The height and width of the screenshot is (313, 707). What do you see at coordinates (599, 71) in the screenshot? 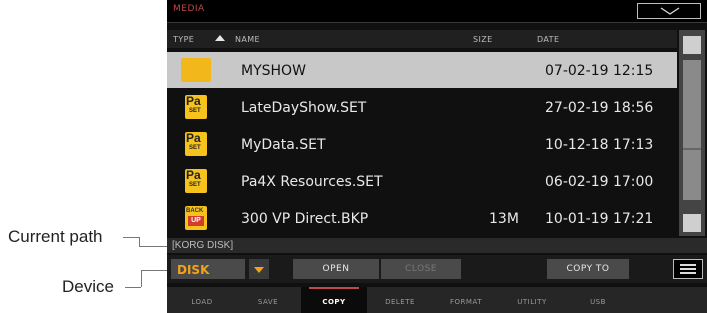
I see `file-date: 07-02-19 12:15` at bounding box center [599, 71].